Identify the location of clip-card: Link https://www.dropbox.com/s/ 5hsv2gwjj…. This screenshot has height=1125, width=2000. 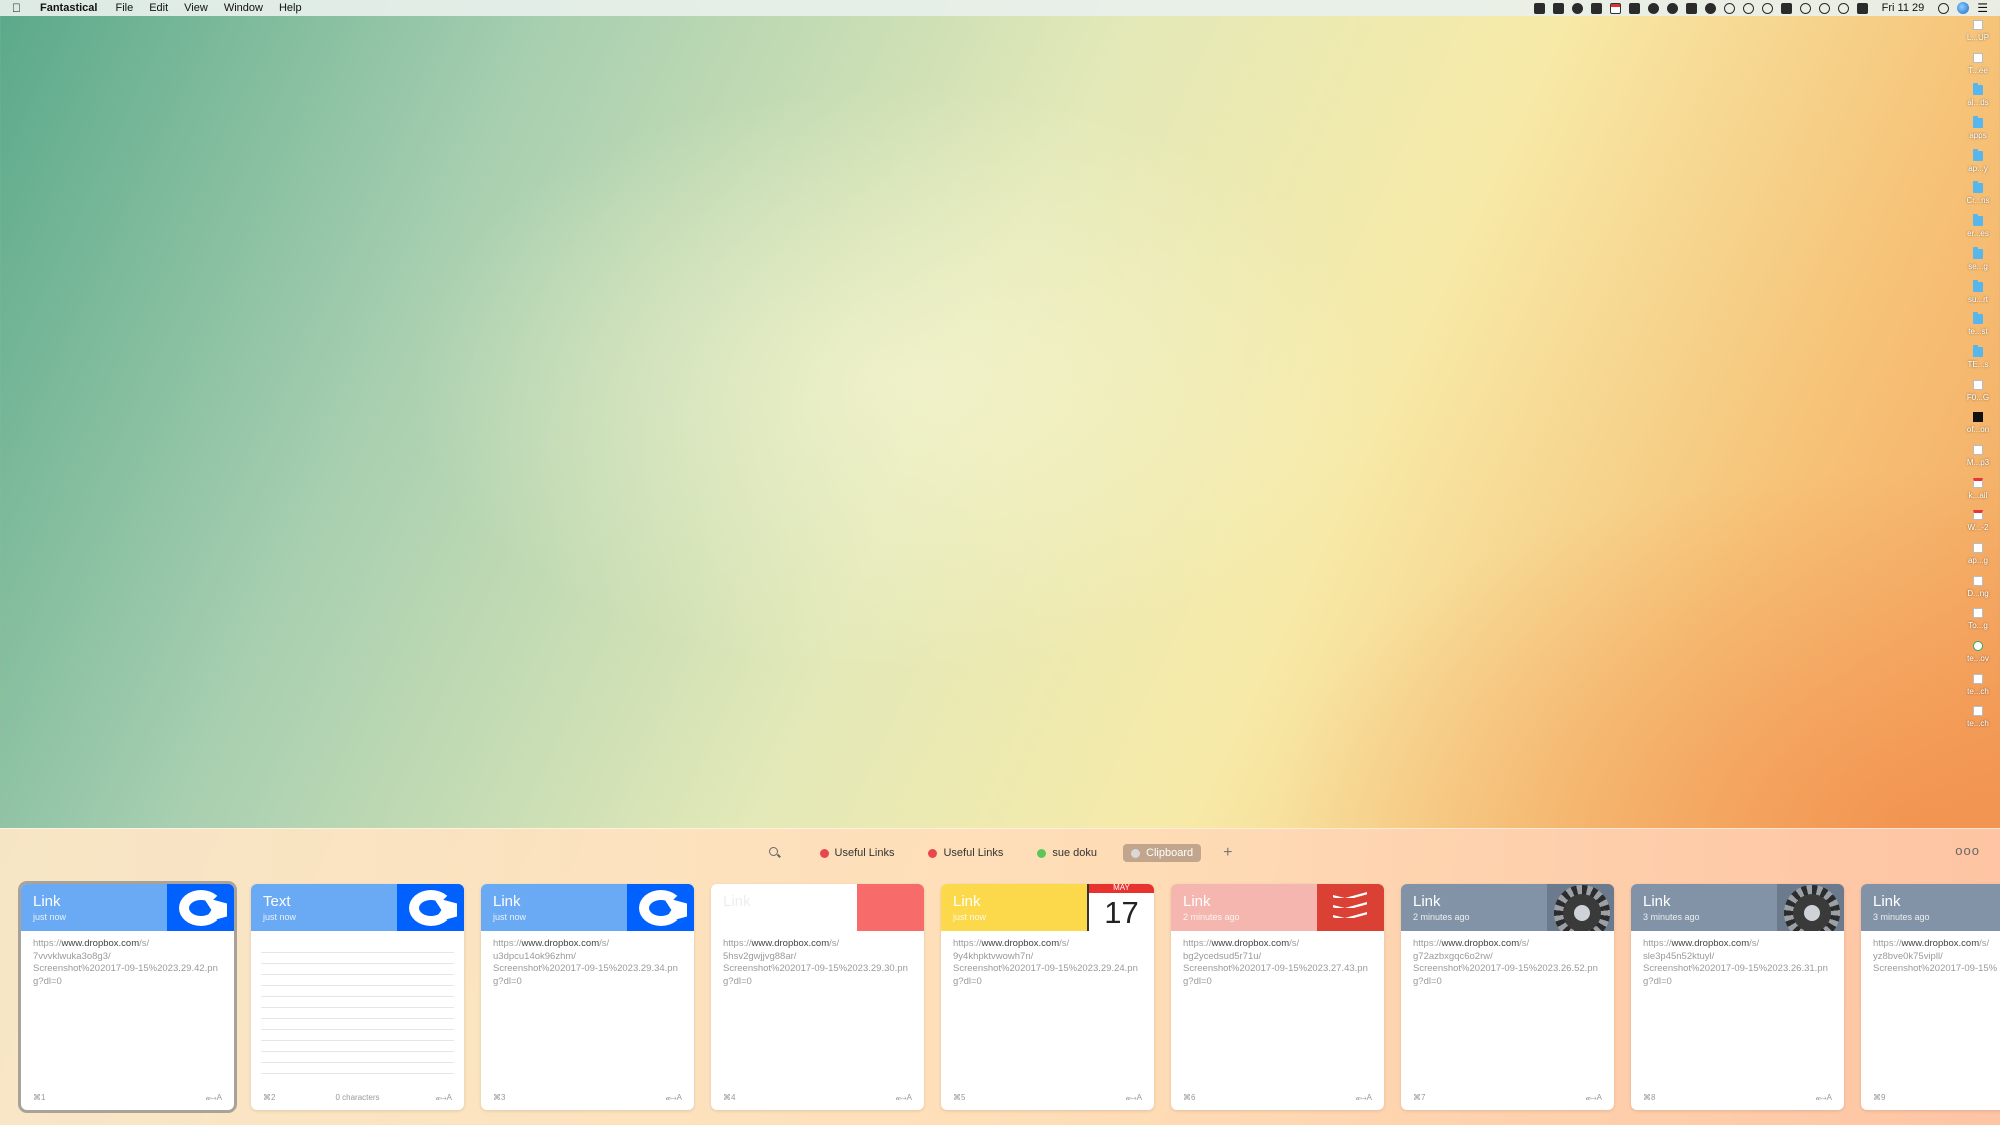
(817, 997).